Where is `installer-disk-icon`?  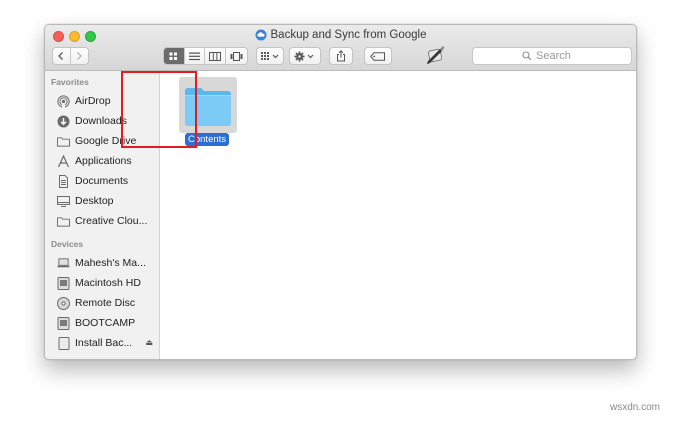
installer-disk-icon is located at coordinates (63, 343).